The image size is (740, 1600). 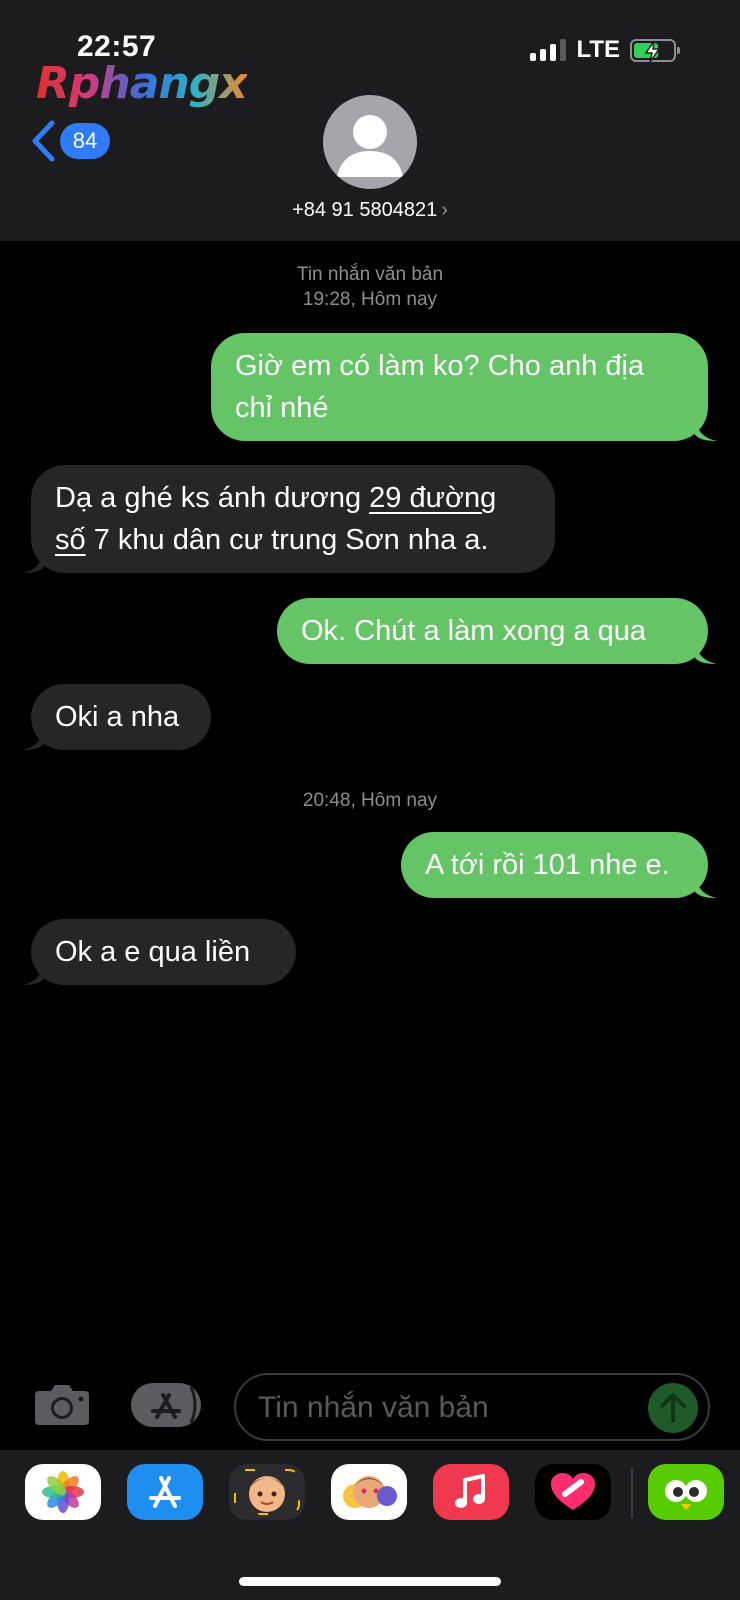 I want to click on photos-app-icon, so click(x=63, y=1492).